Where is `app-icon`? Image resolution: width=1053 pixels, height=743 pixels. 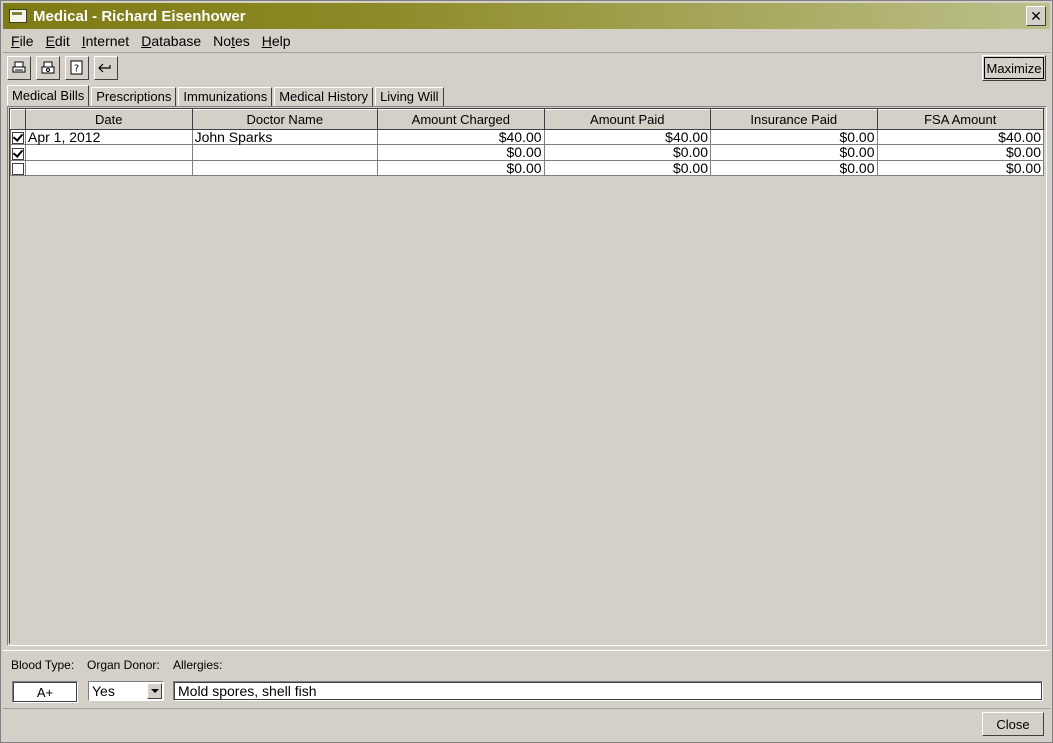 app-icon is located at coordinates (18, 16).